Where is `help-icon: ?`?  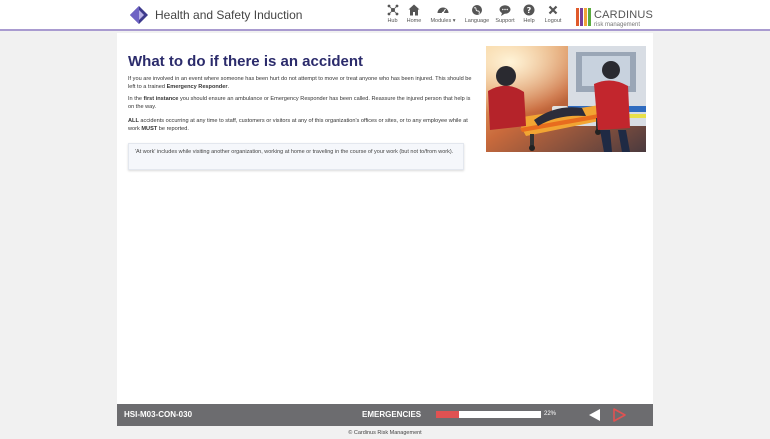
help-icon: ? is located at coordinates (529, 10).